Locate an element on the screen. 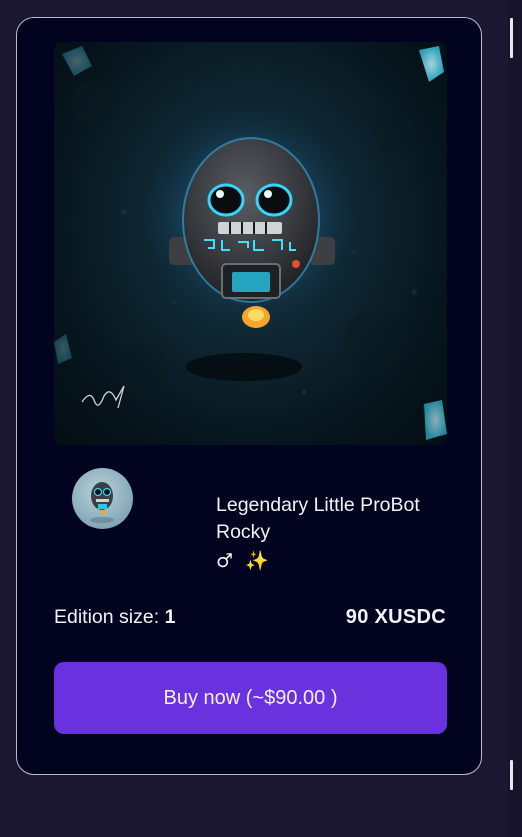  robot-avatar-icon is located at coordinates (102, 502).